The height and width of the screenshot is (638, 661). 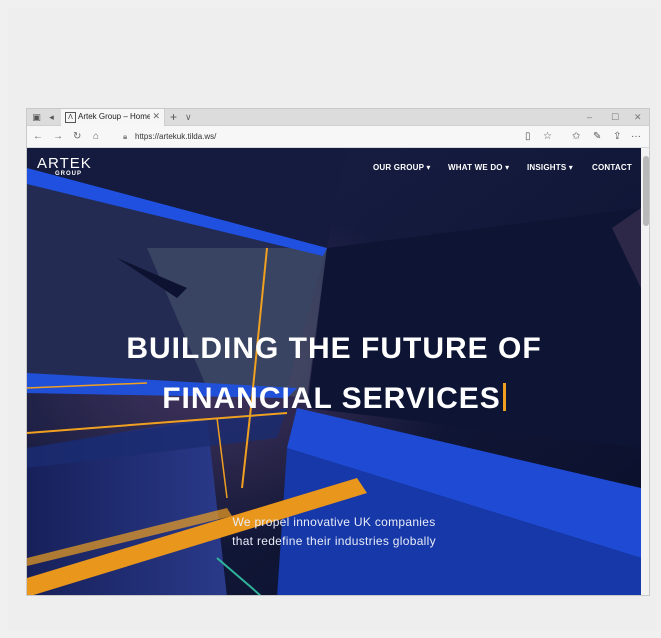 What do you see at coordinates (645, 371) in the screenshot?
I see `page-scrollbar` at bounding box center [645, 371].